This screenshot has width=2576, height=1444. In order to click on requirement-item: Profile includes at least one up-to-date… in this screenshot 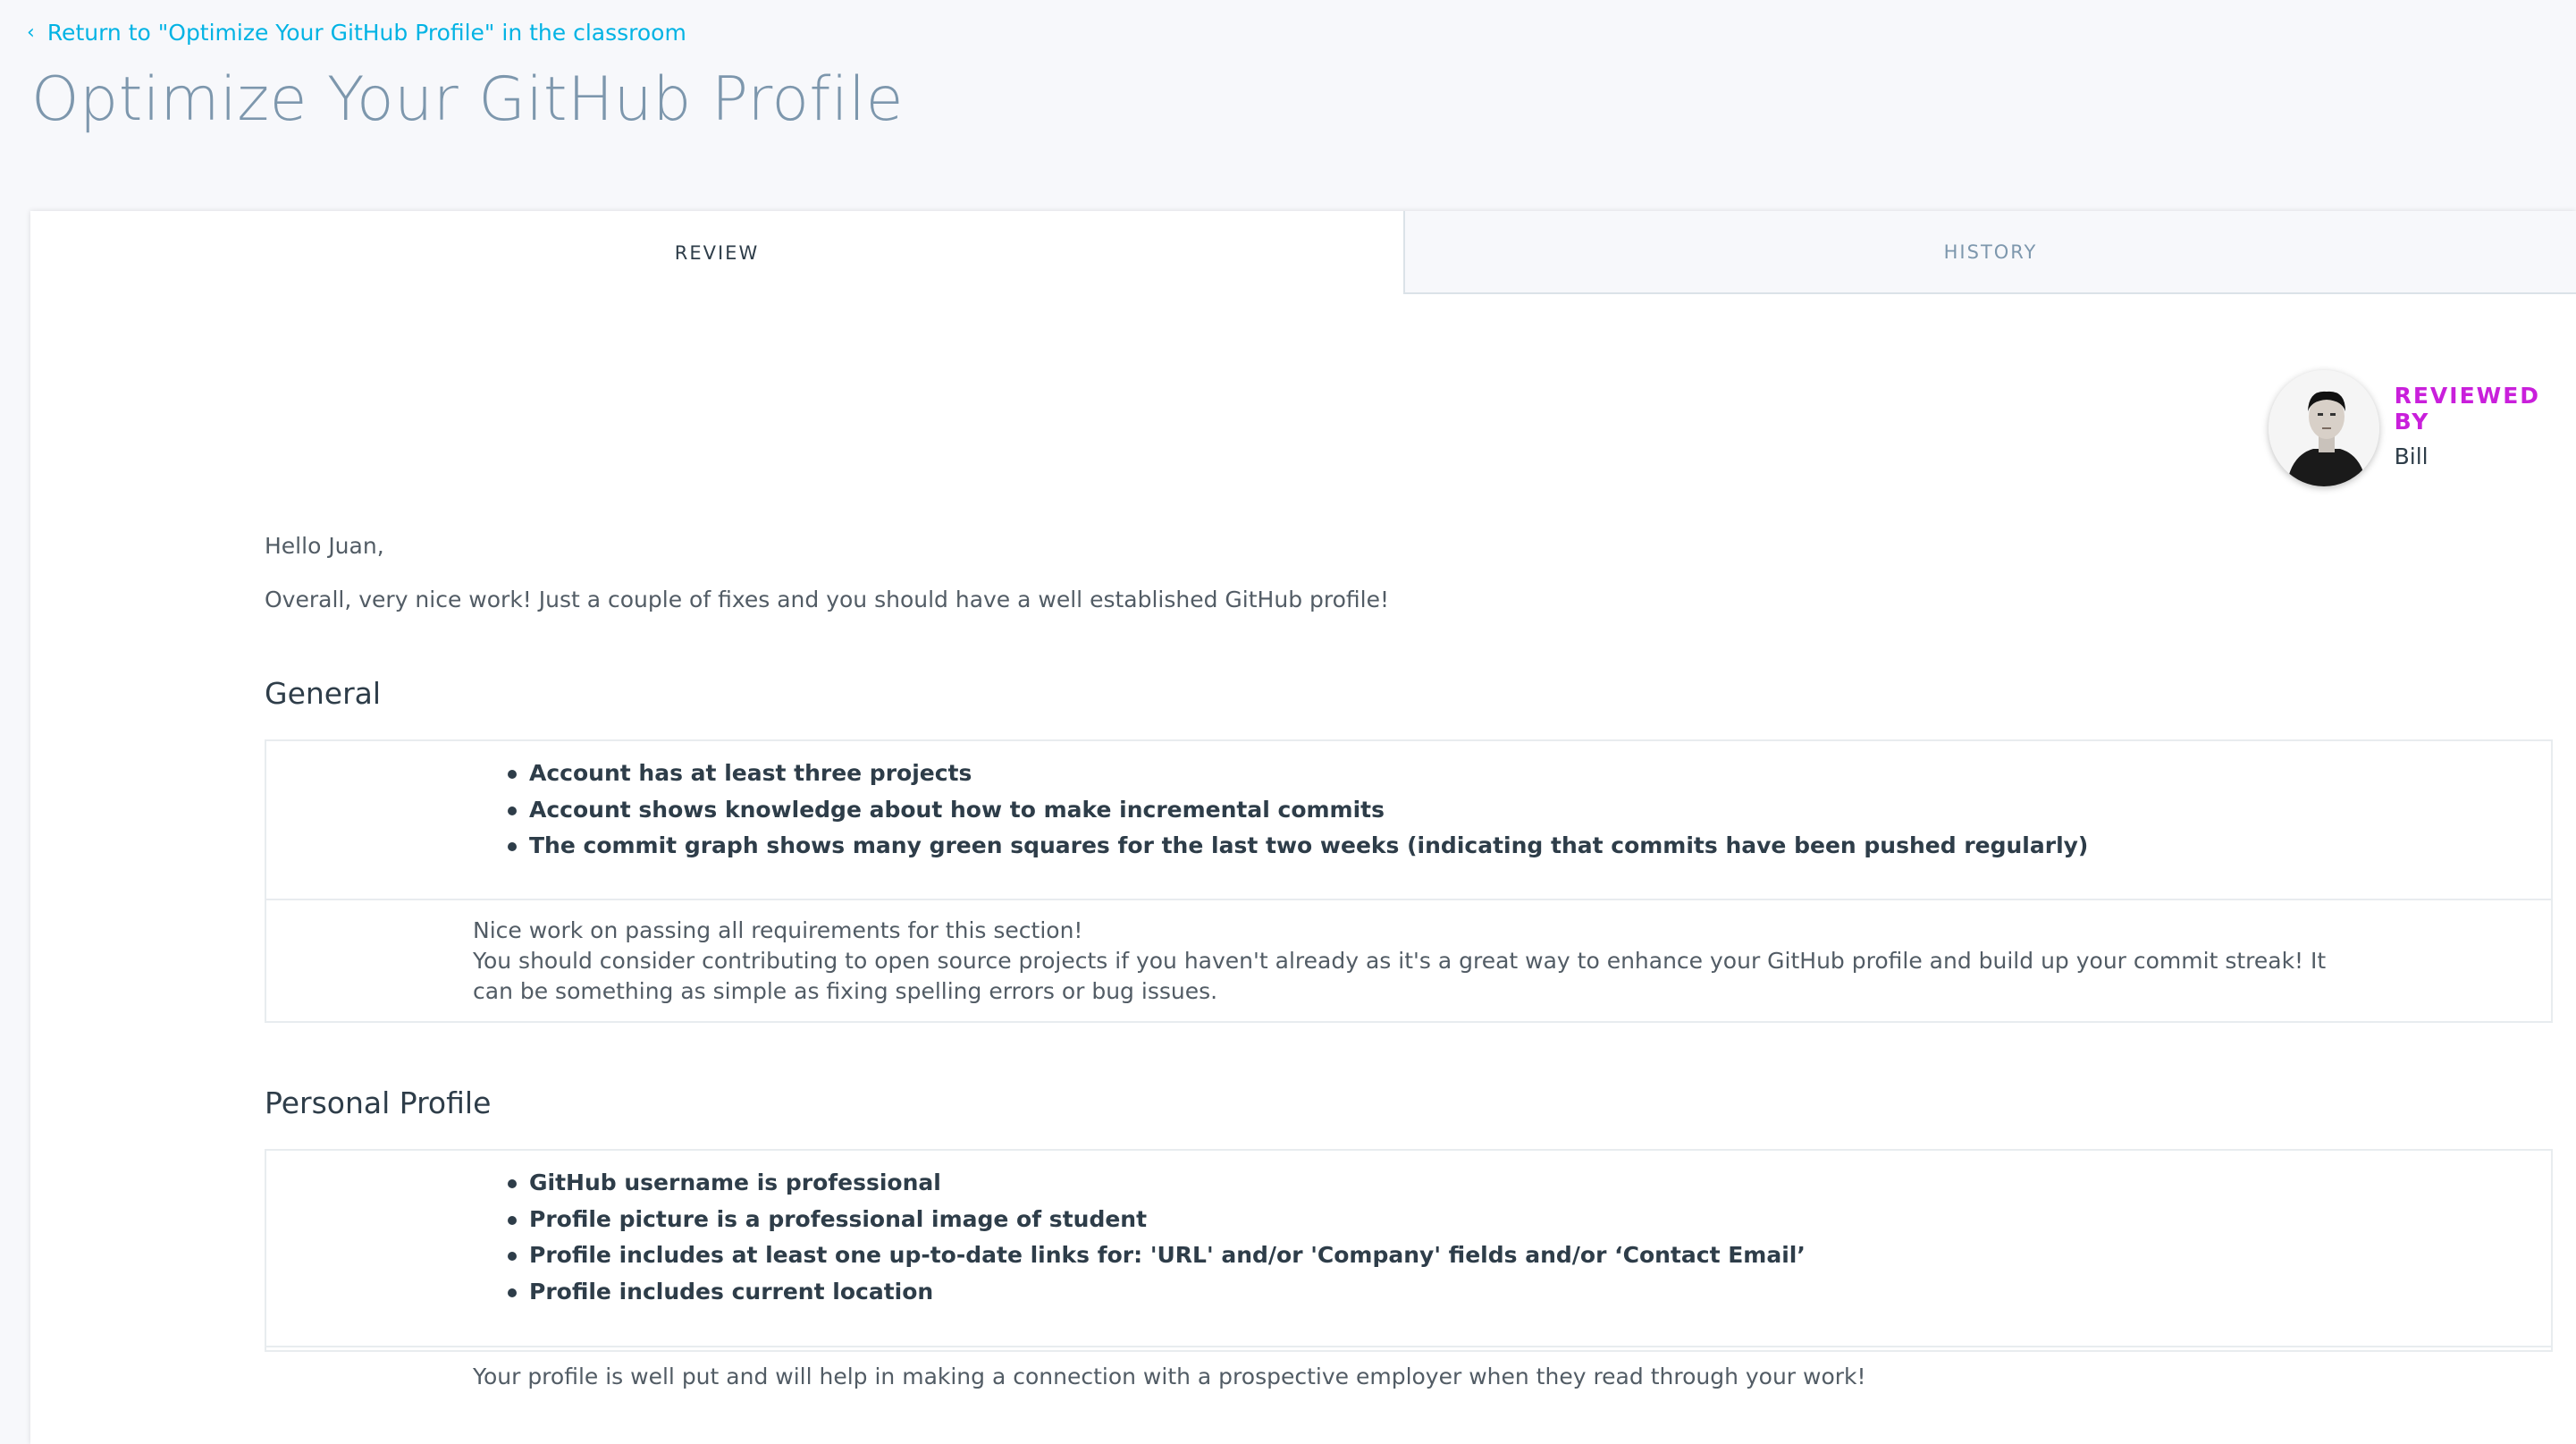, I will do `click(1530, 1256)`.